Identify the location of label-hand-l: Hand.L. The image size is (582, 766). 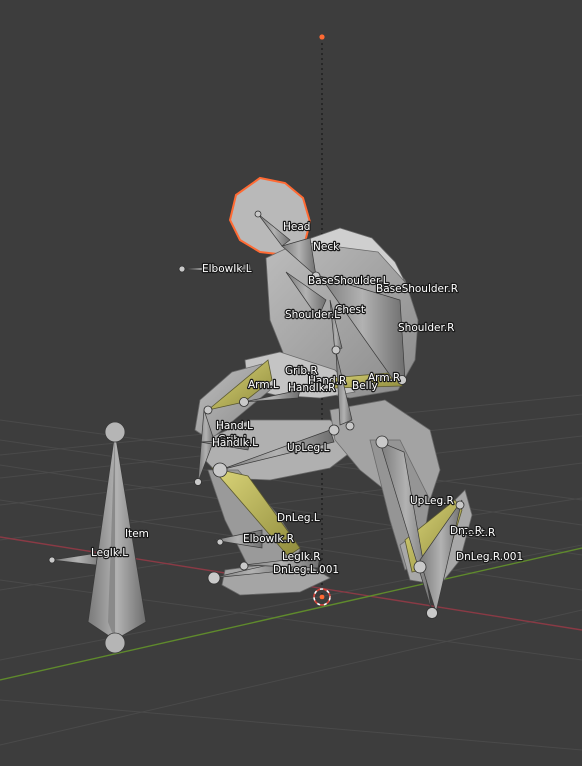
(234, 426).